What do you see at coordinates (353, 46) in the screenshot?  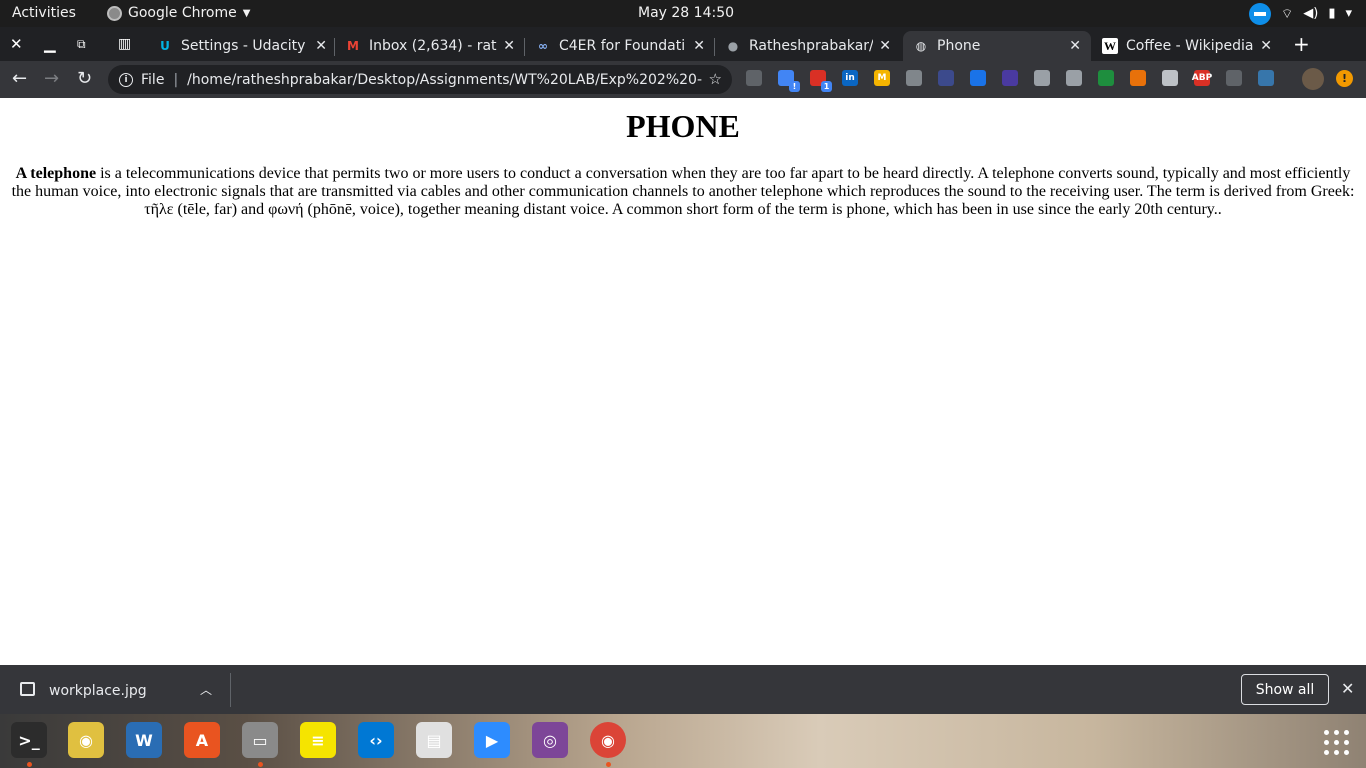 I see `gmail-icon: M` at bounding box center [353, 46].